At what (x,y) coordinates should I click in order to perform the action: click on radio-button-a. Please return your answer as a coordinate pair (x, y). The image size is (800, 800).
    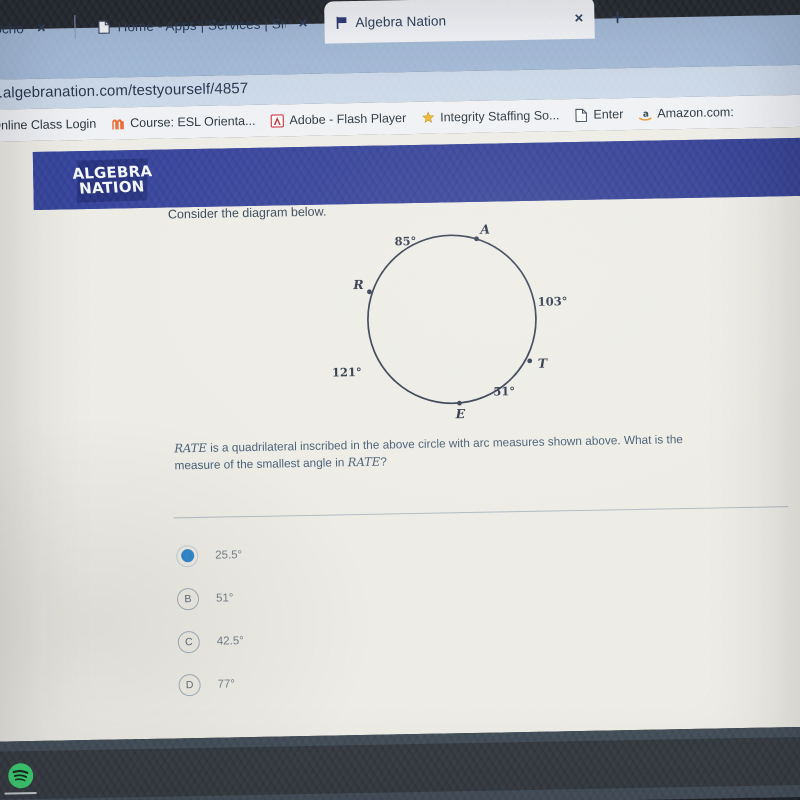
    Looking at the image, I should click on (187, 555).